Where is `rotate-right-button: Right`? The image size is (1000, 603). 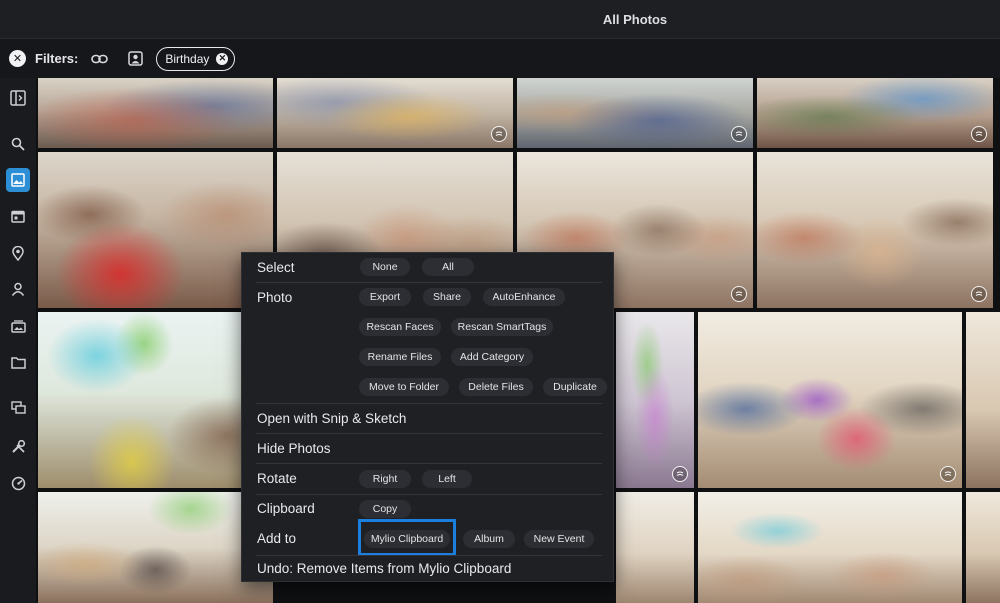
rotate-right-button: Right is located at coordinates (385, 479).